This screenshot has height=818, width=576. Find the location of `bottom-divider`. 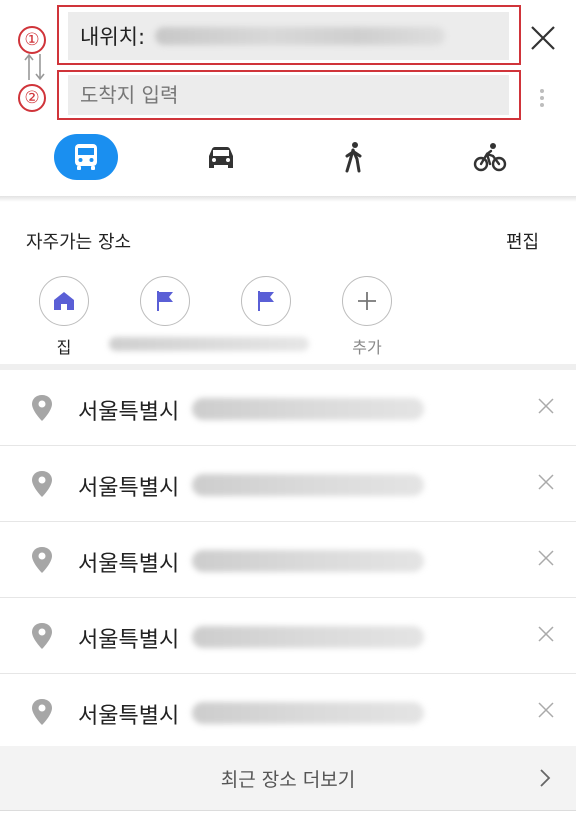

bottom-divider is located at coordinates (288, 814).